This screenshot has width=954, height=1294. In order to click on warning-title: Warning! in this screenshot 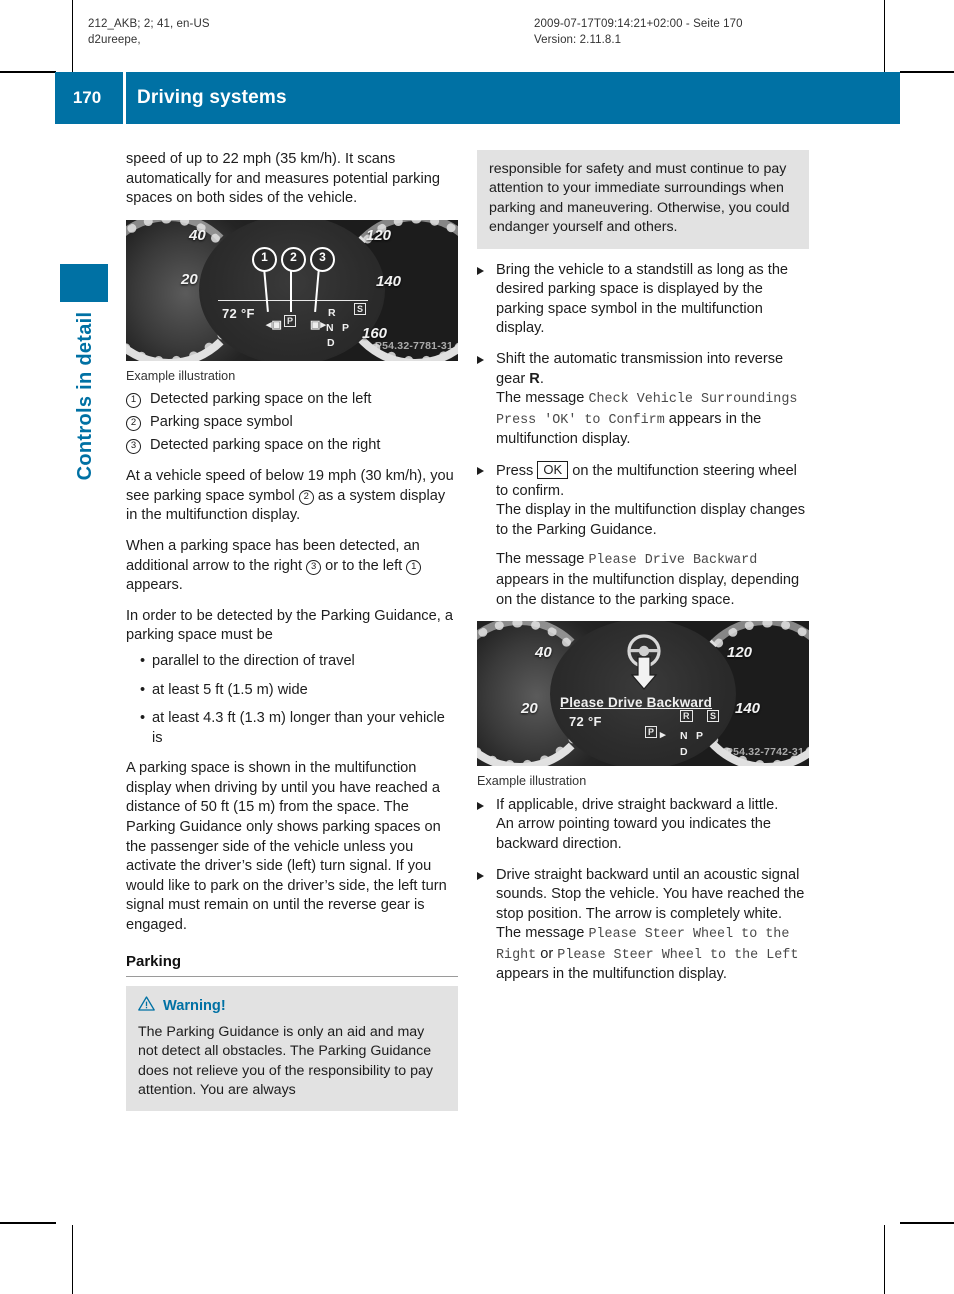, I will do `click(292, 1007)`.